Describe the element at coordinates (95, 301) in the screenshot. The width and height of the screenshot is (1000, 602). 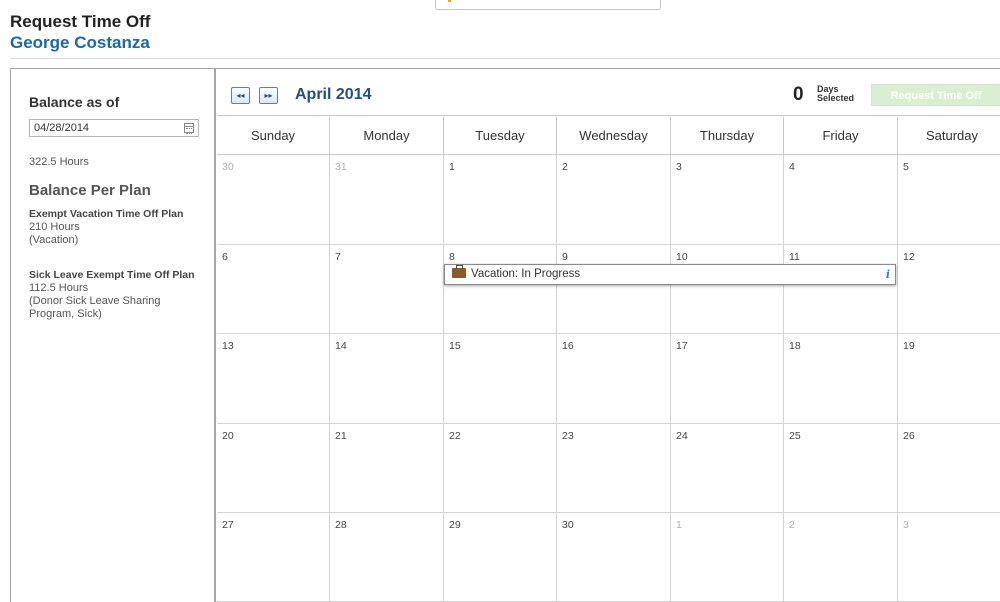
I see `plan-types: (Donor Sick Leave Sharing` at that location.